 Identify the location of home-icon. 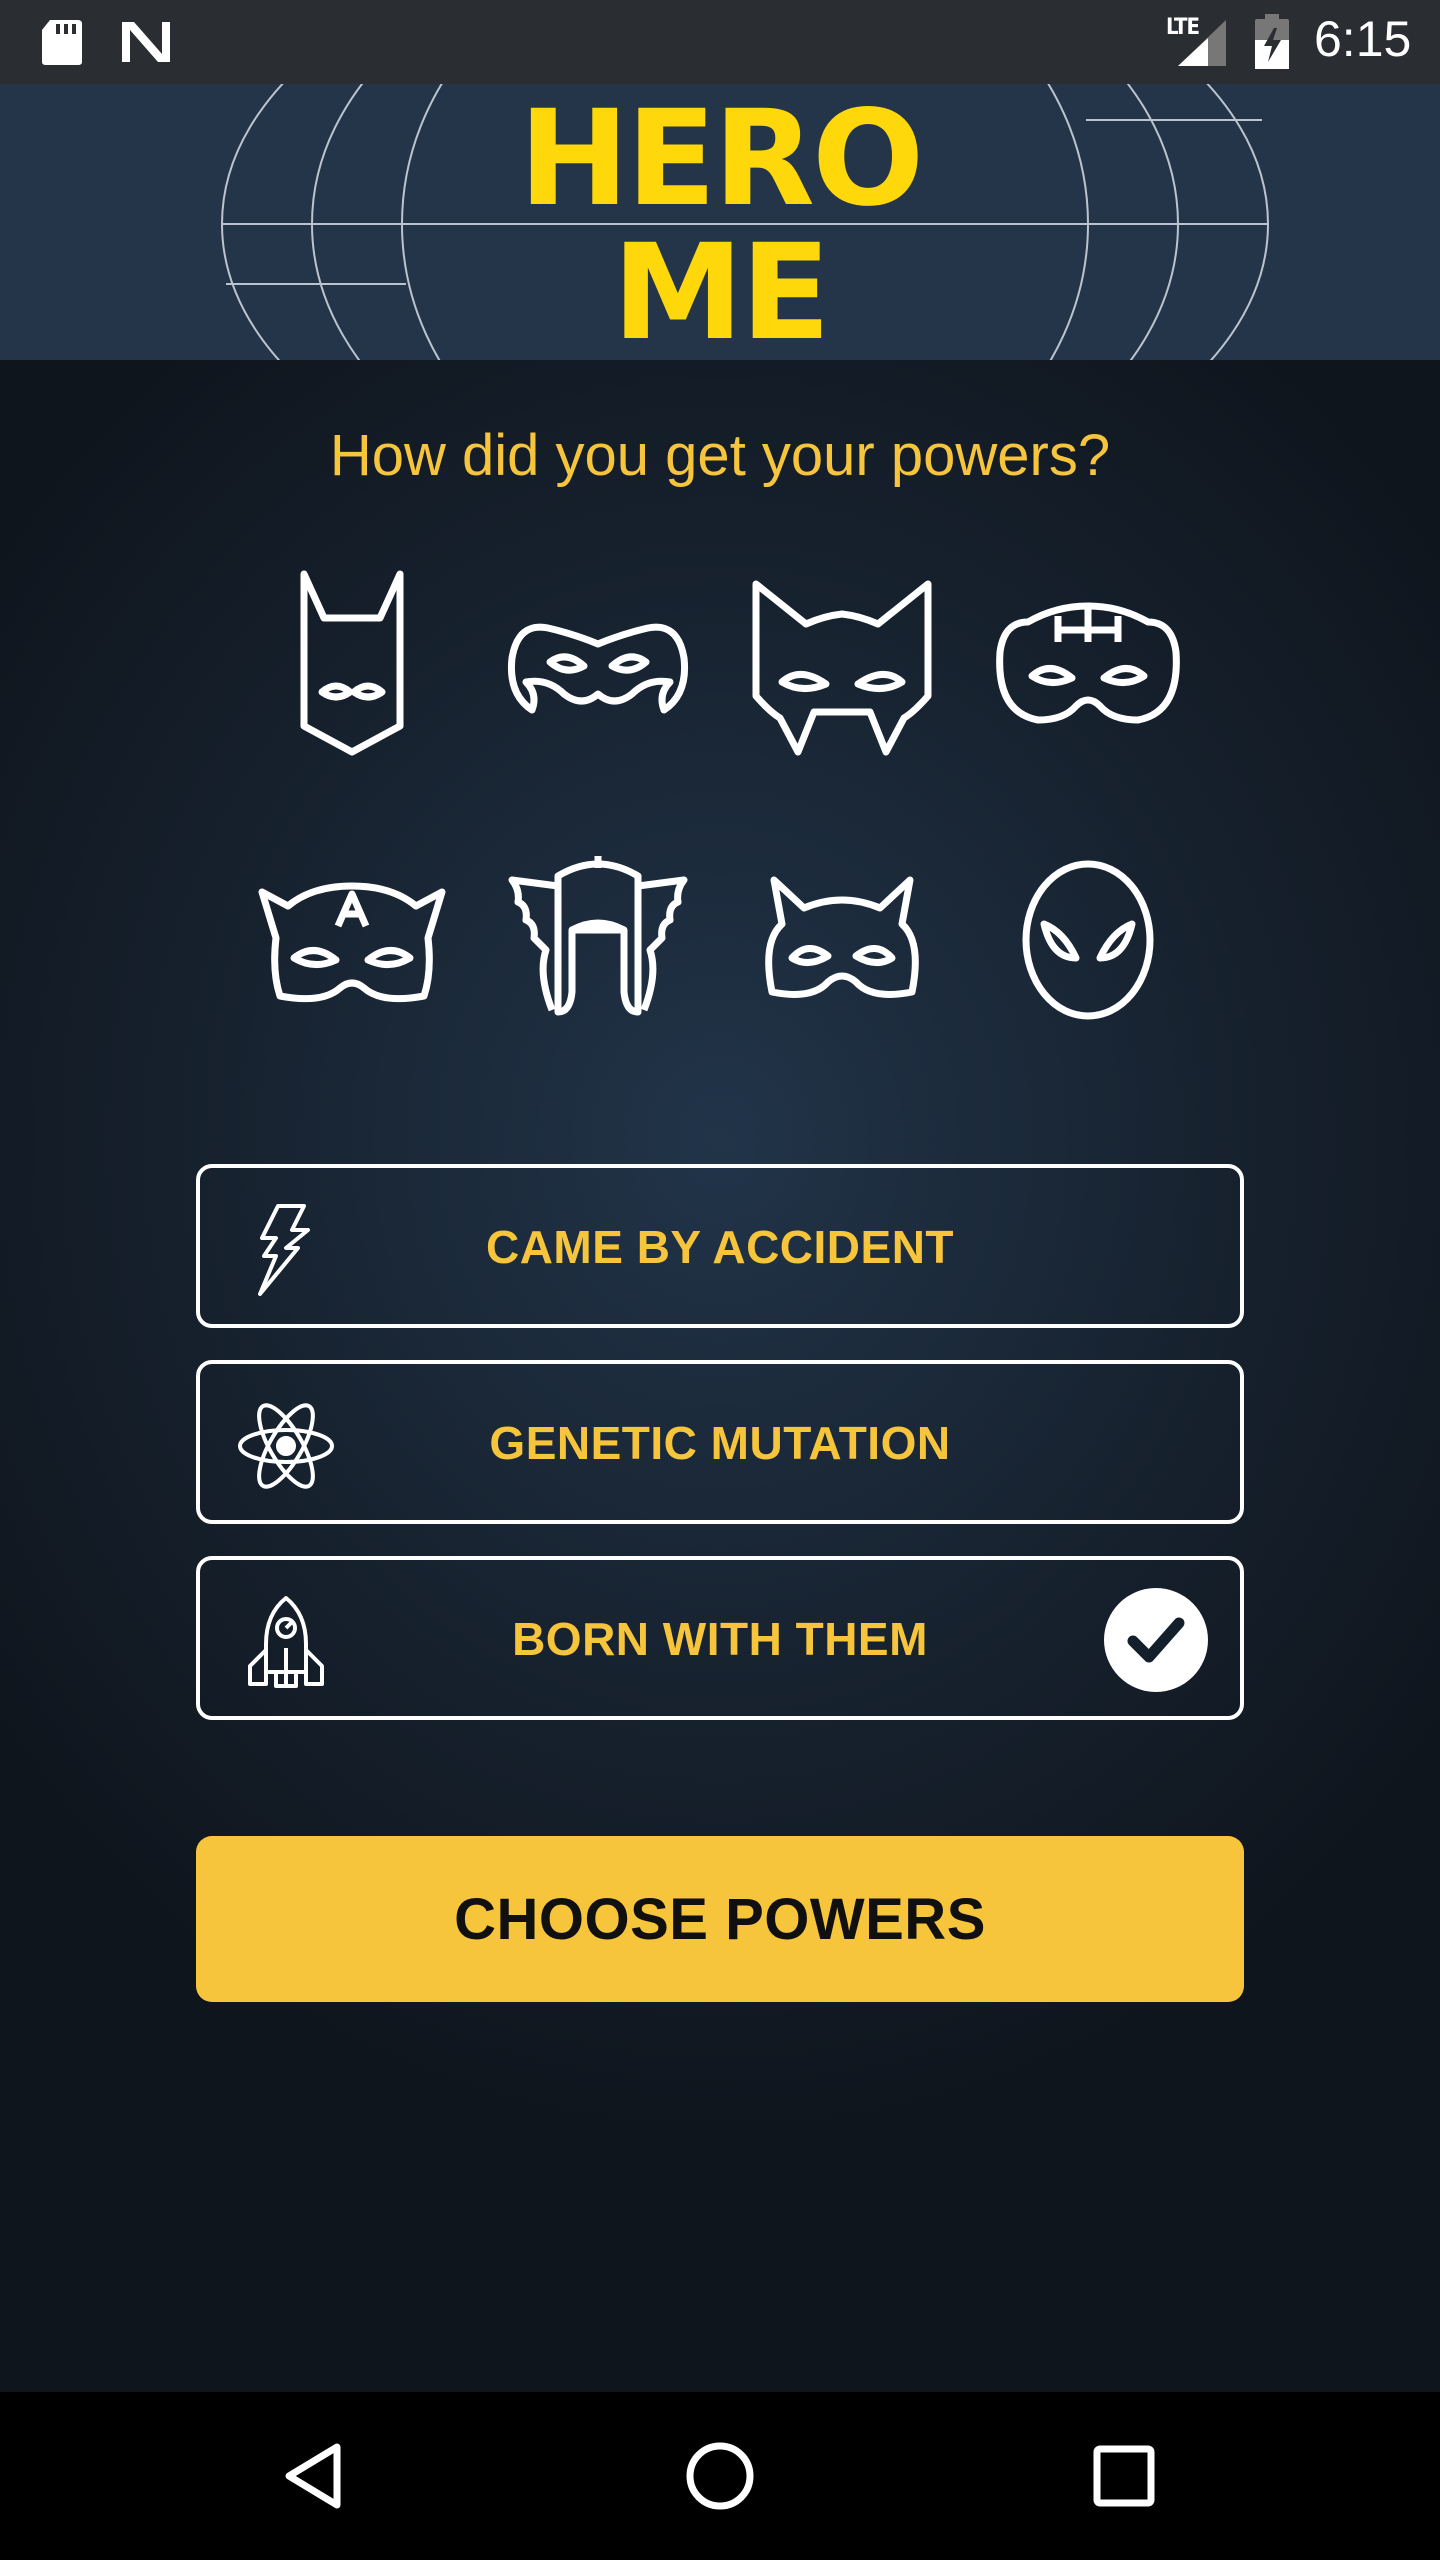
(720, 2476).